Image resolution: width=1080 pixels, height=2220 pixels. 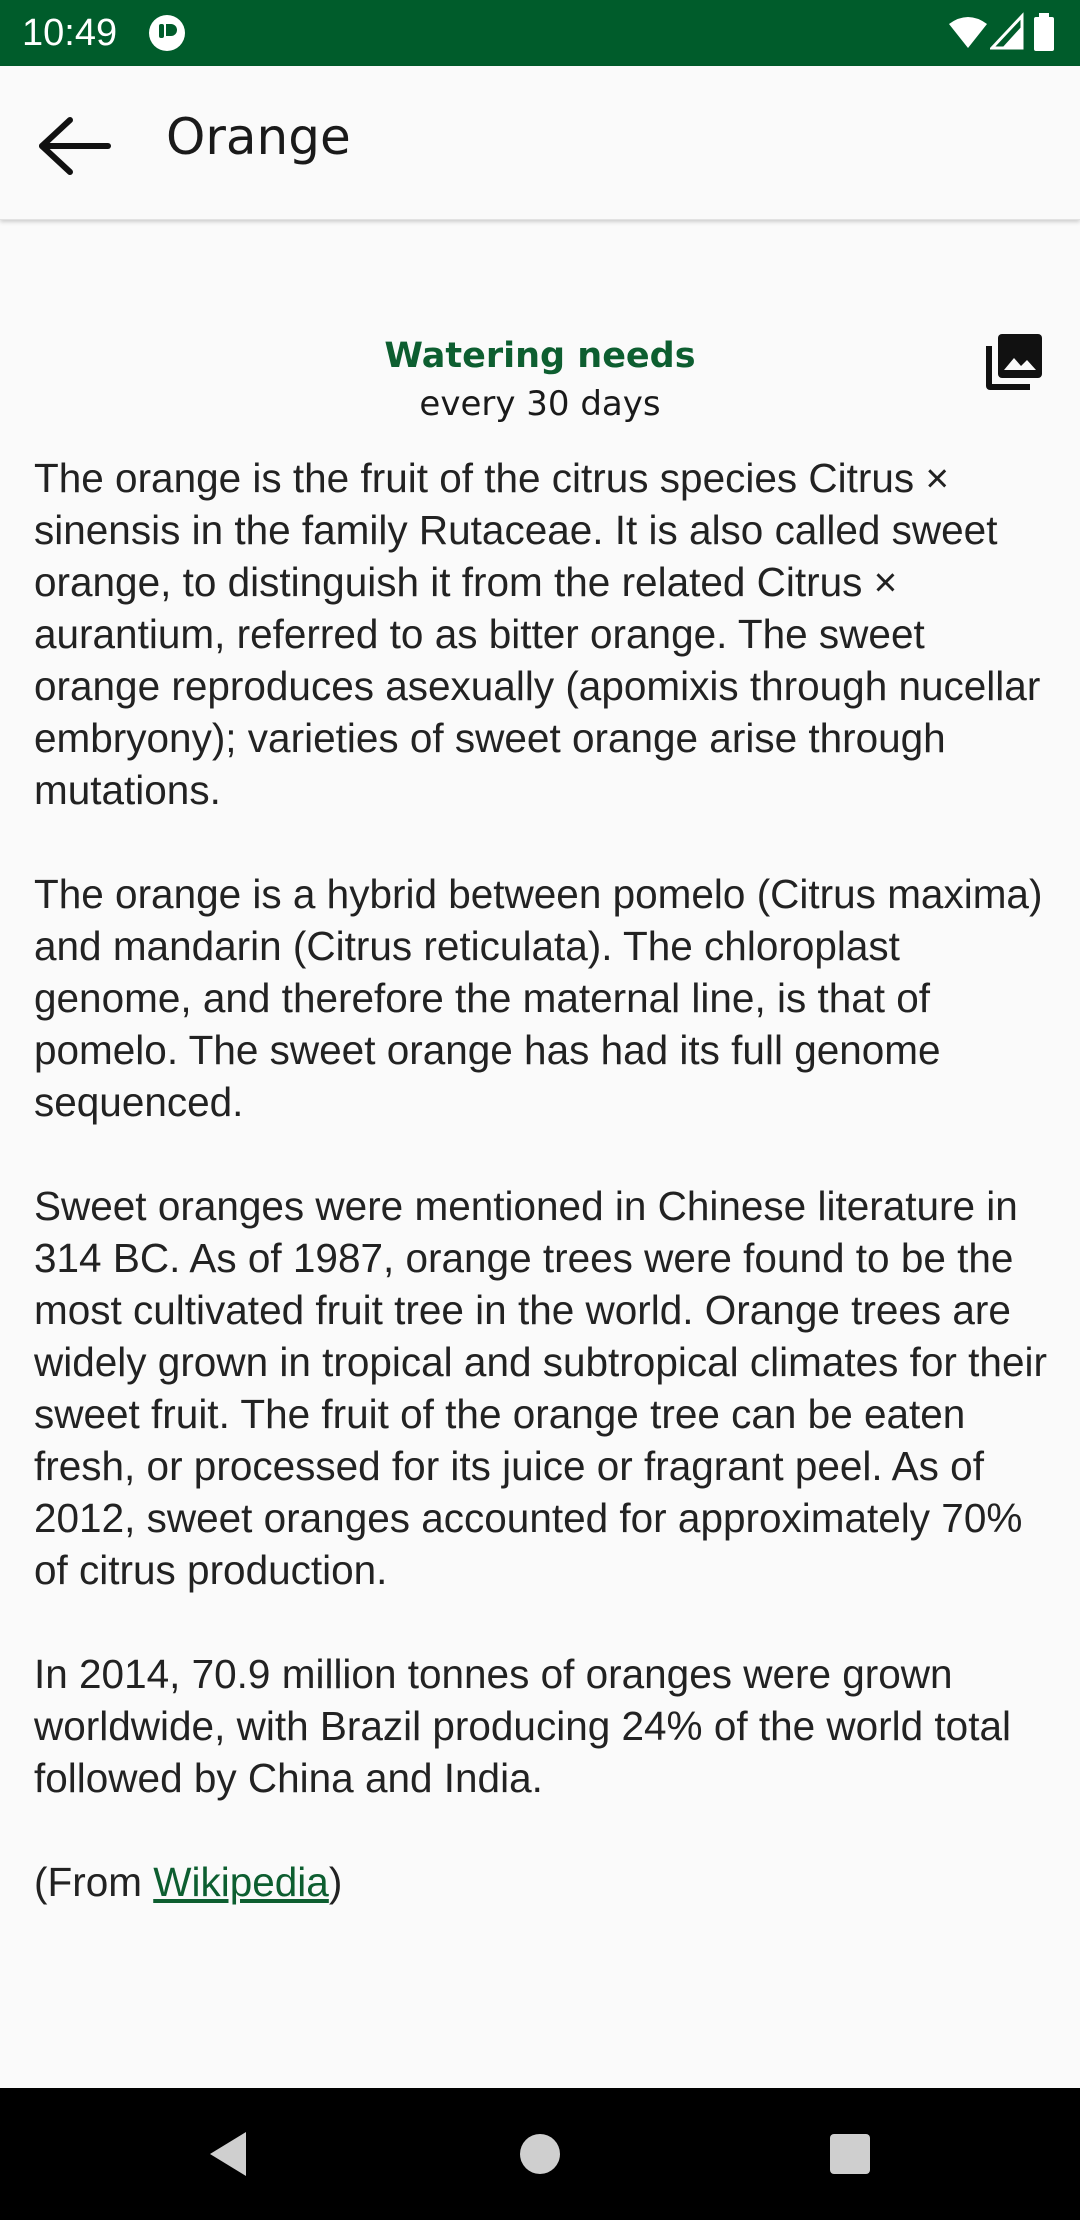 I want to click on notification-app-icon, so click(x=167, y=33).